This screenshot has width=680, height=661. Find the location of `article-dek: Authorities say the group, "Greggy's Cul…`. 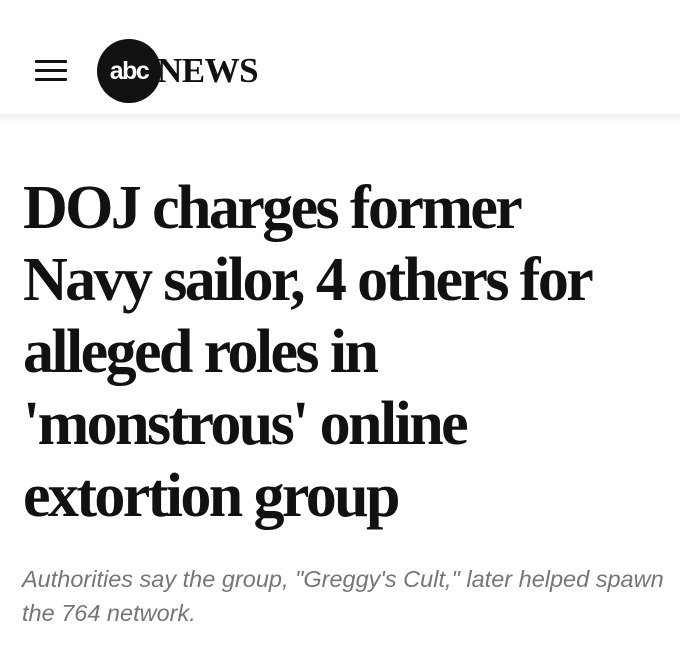

article-dek: Authorities say the group, "Greggy's Cul… is located at coordinates (343, 596).